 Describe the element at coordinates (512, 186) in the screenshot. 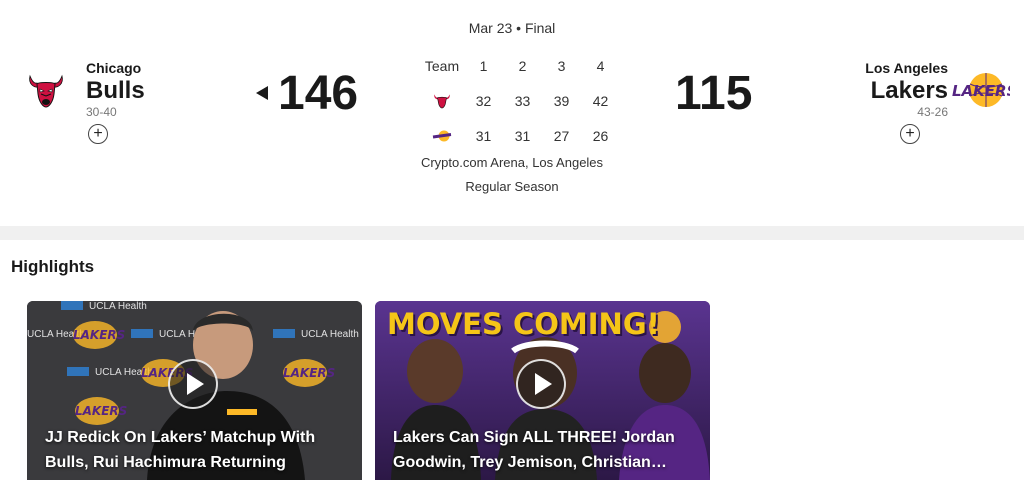

I see `season-type: Regular Season` at that location.